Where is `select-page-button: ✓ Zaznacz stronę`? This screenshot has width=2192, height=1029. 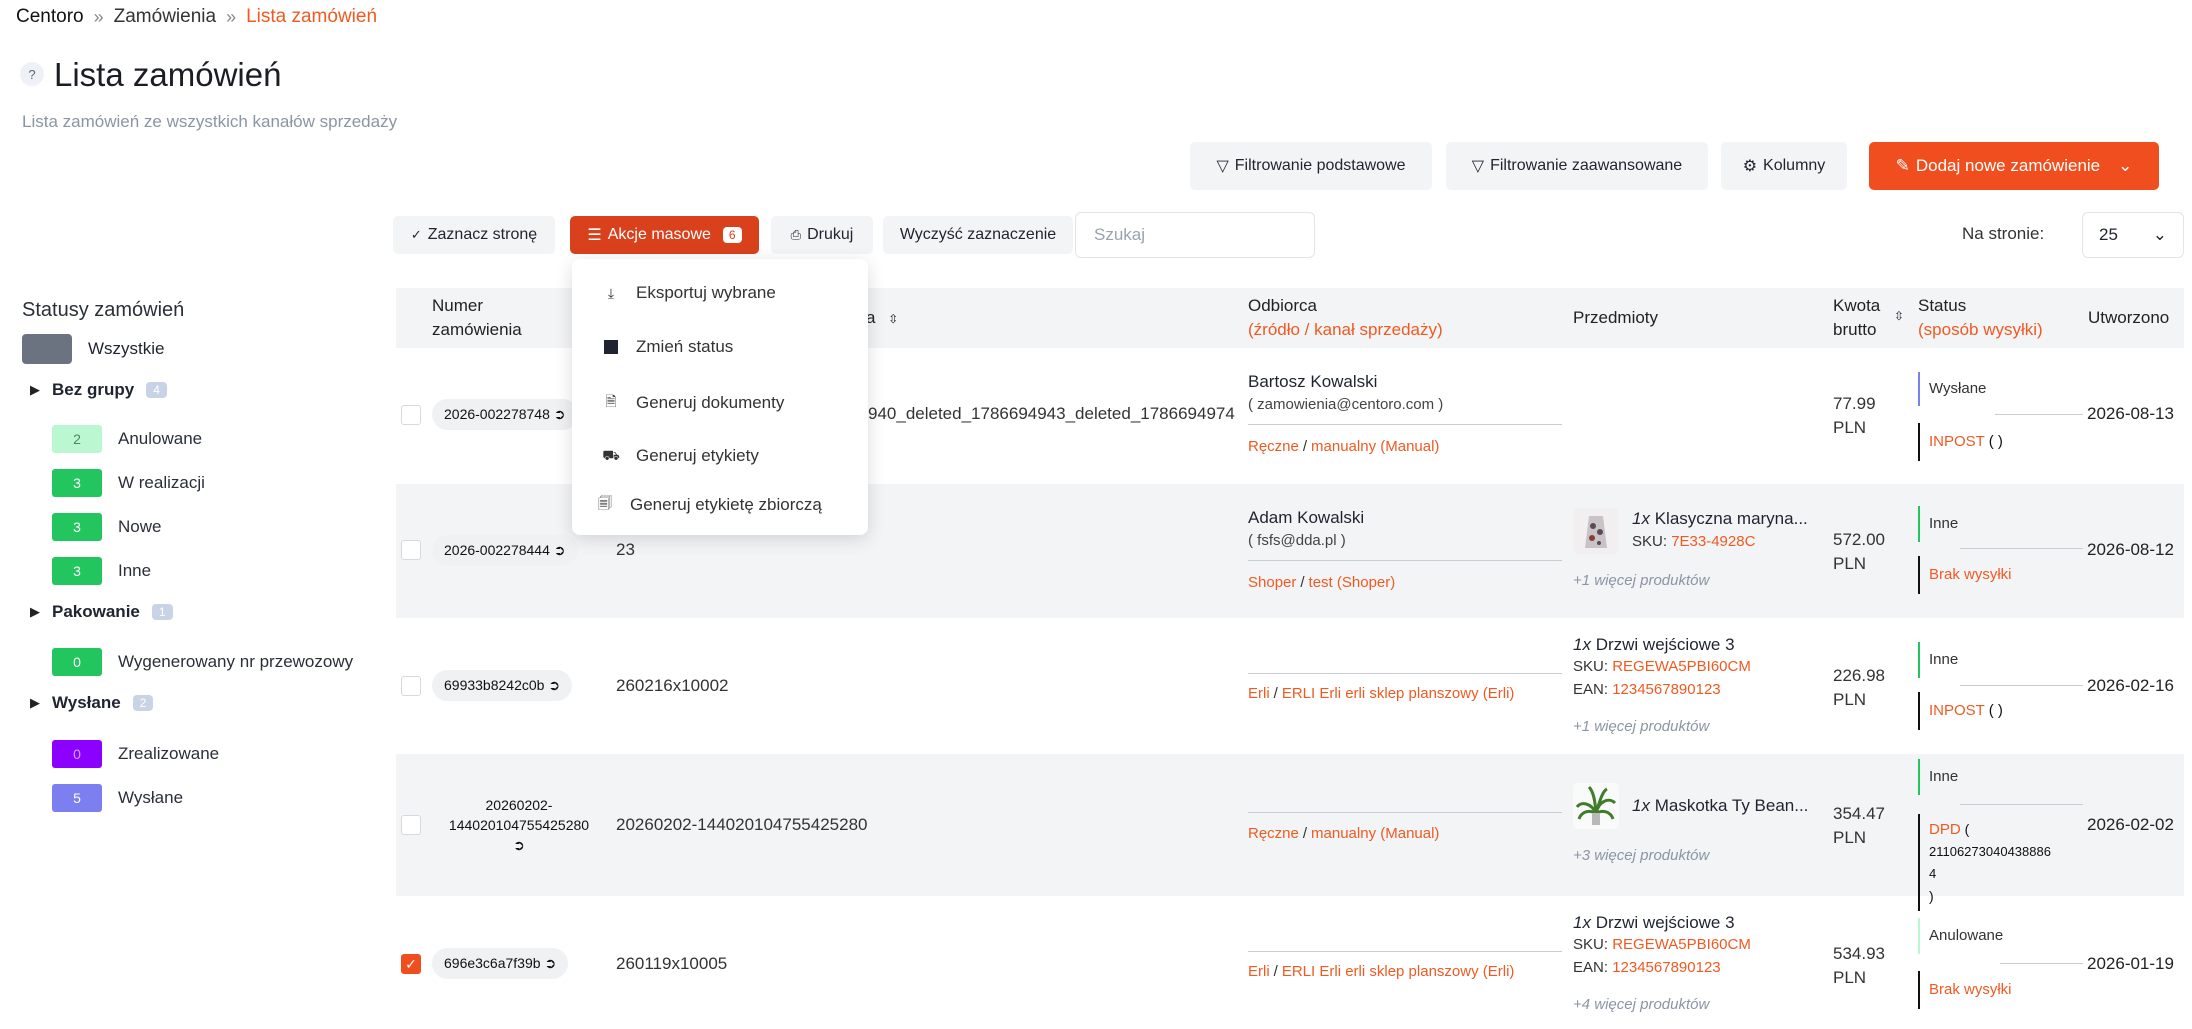 select-page-button: ✓ Zaznacz stronę is located at coordinates (474, 235).